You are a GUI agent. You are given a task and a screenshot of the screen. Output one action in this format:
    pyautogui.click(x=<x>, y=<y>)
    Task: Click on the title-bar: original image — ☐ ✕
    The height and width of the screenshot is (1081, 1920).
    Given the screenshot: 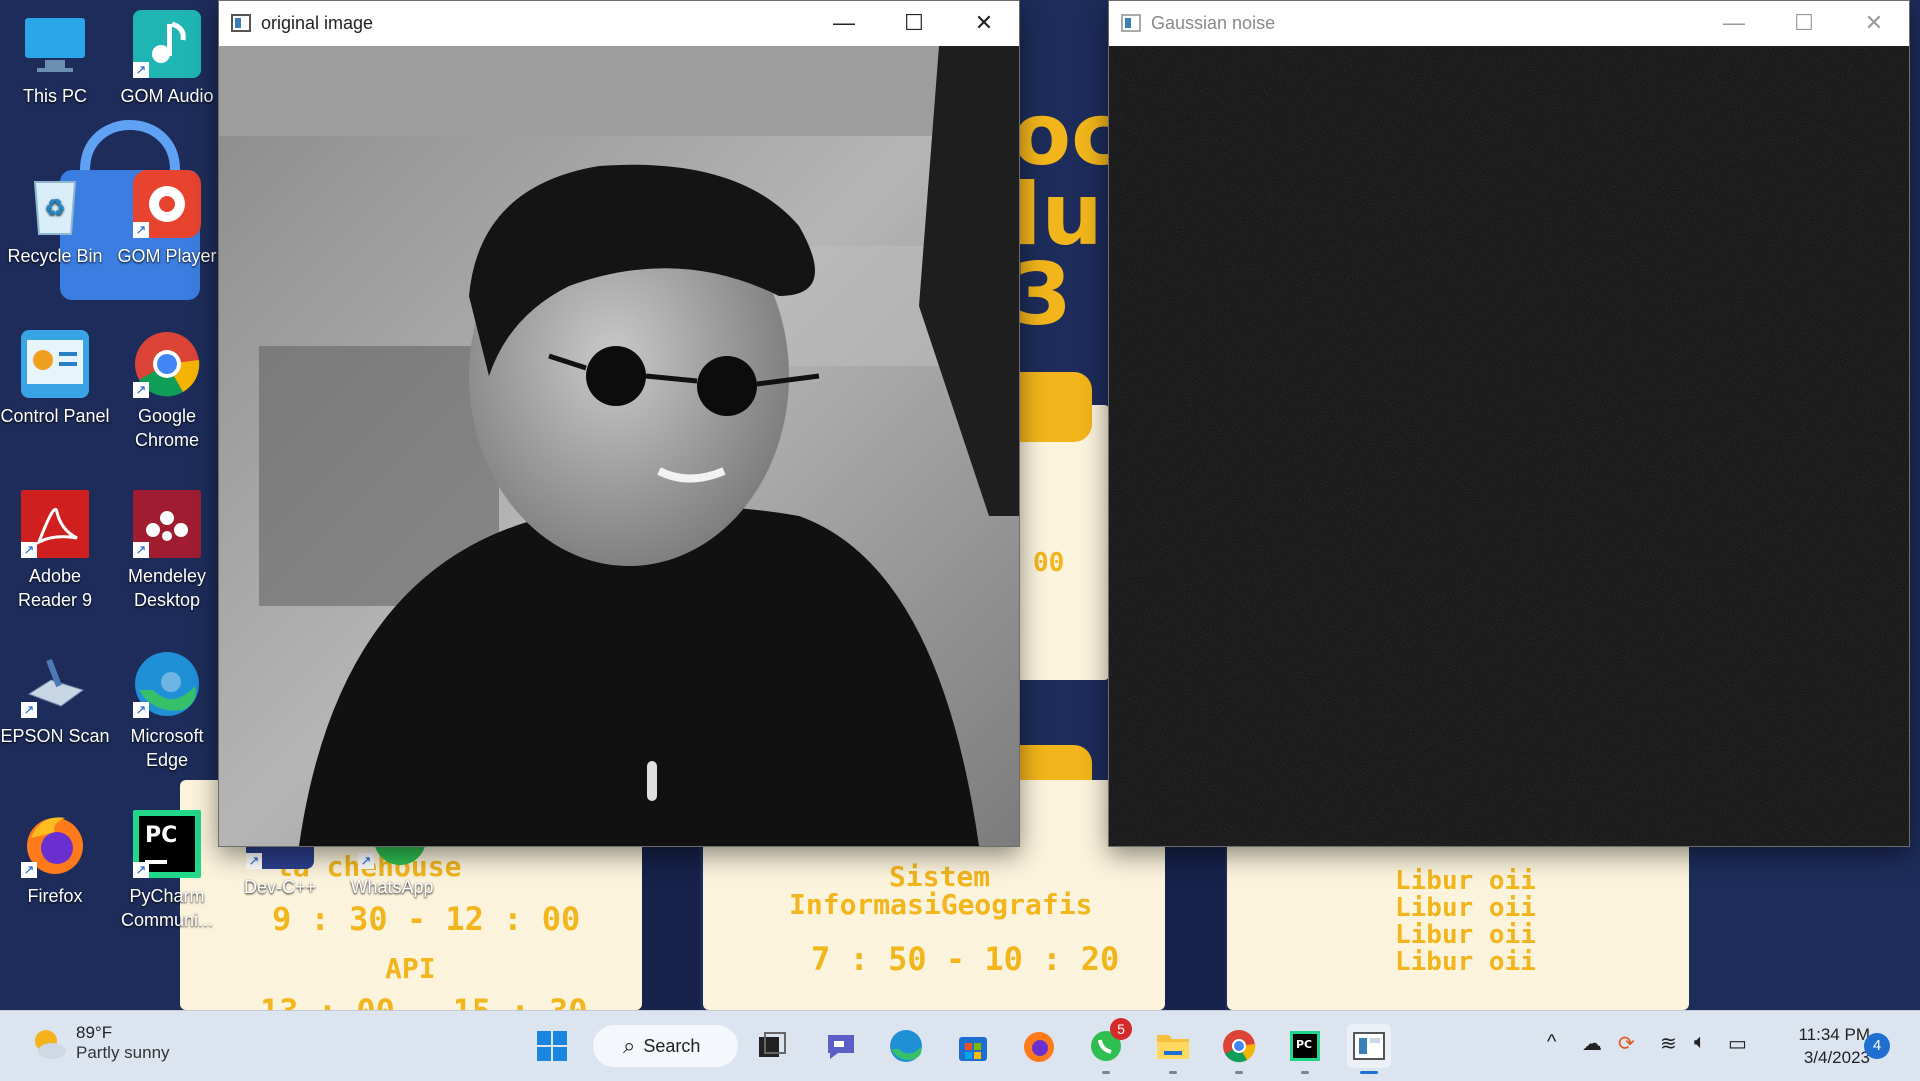 What is the action you would take?
    pyautogui.click(x=619, y=23)
    